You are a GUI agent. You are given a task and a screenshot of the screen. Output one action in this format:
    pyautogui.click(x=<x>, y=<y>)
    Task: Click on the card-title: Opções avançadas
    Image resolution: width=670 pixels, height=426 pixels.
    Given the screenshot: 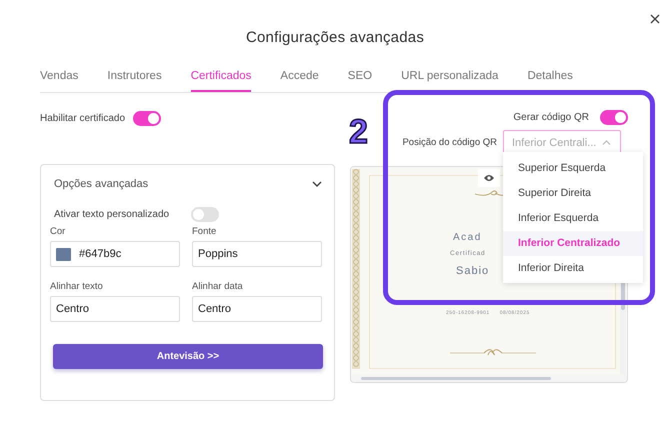 What is the action you would take?
    pyautogui.click(x=101, y=184)
    